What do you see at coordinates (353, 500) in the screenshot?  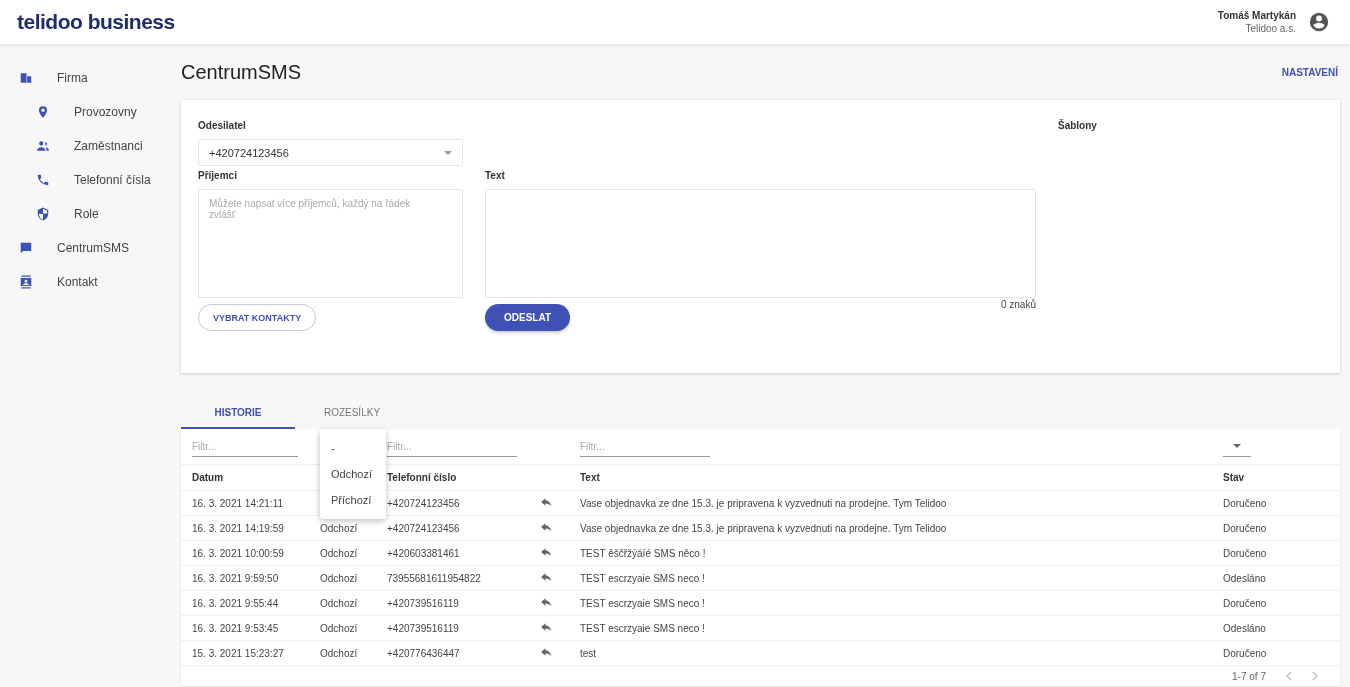 I see `menu-option: Příchozí` at bounding box center [353, 500].